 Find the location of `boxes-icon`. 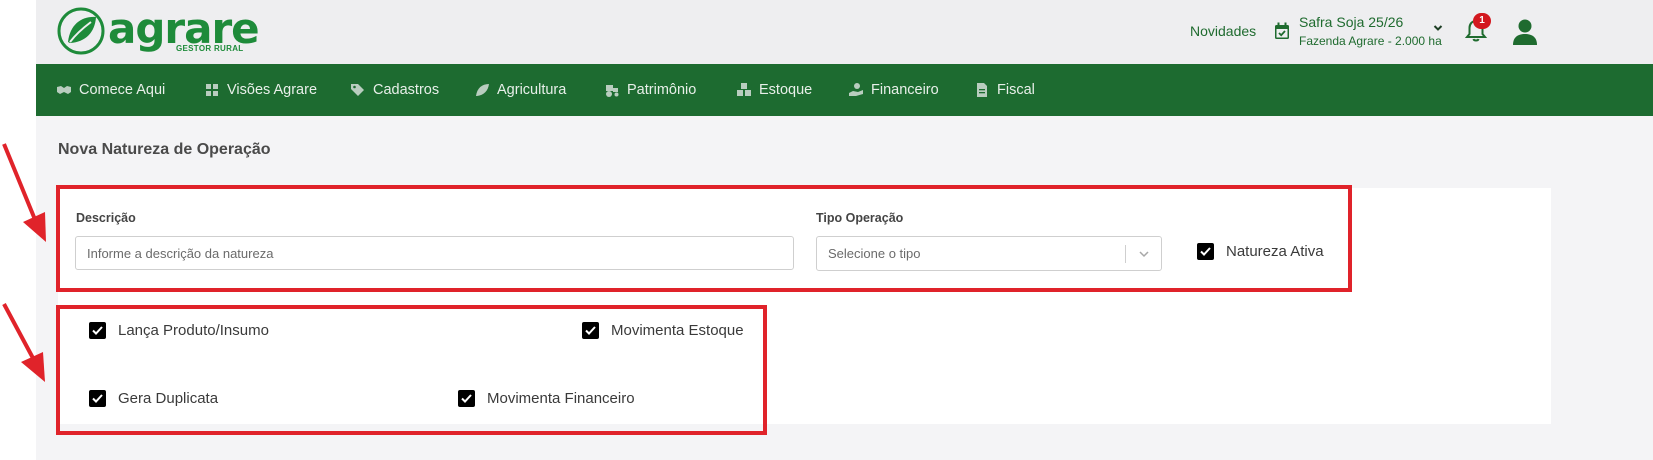

boxes-icon is located at coordinates (744, 89).